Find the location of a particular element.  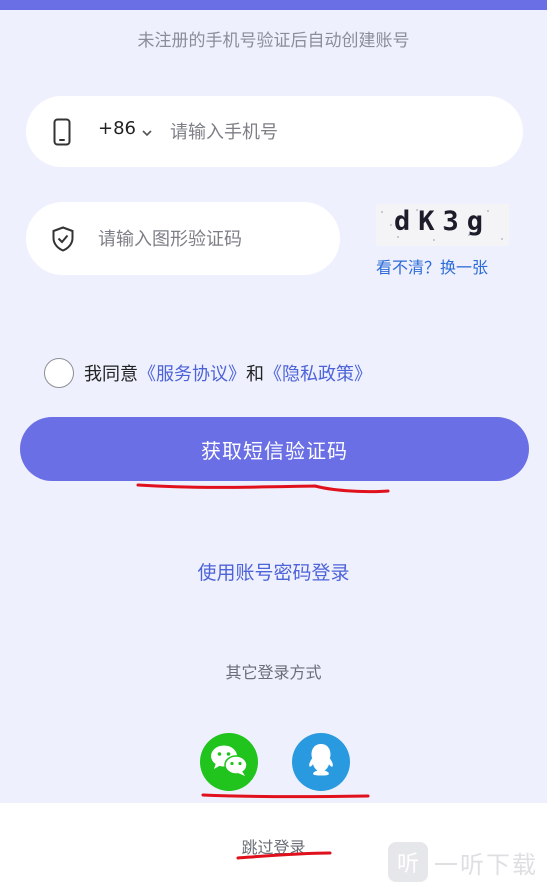

agreement-conjunction: 和 is located at coordinates (255, 374).